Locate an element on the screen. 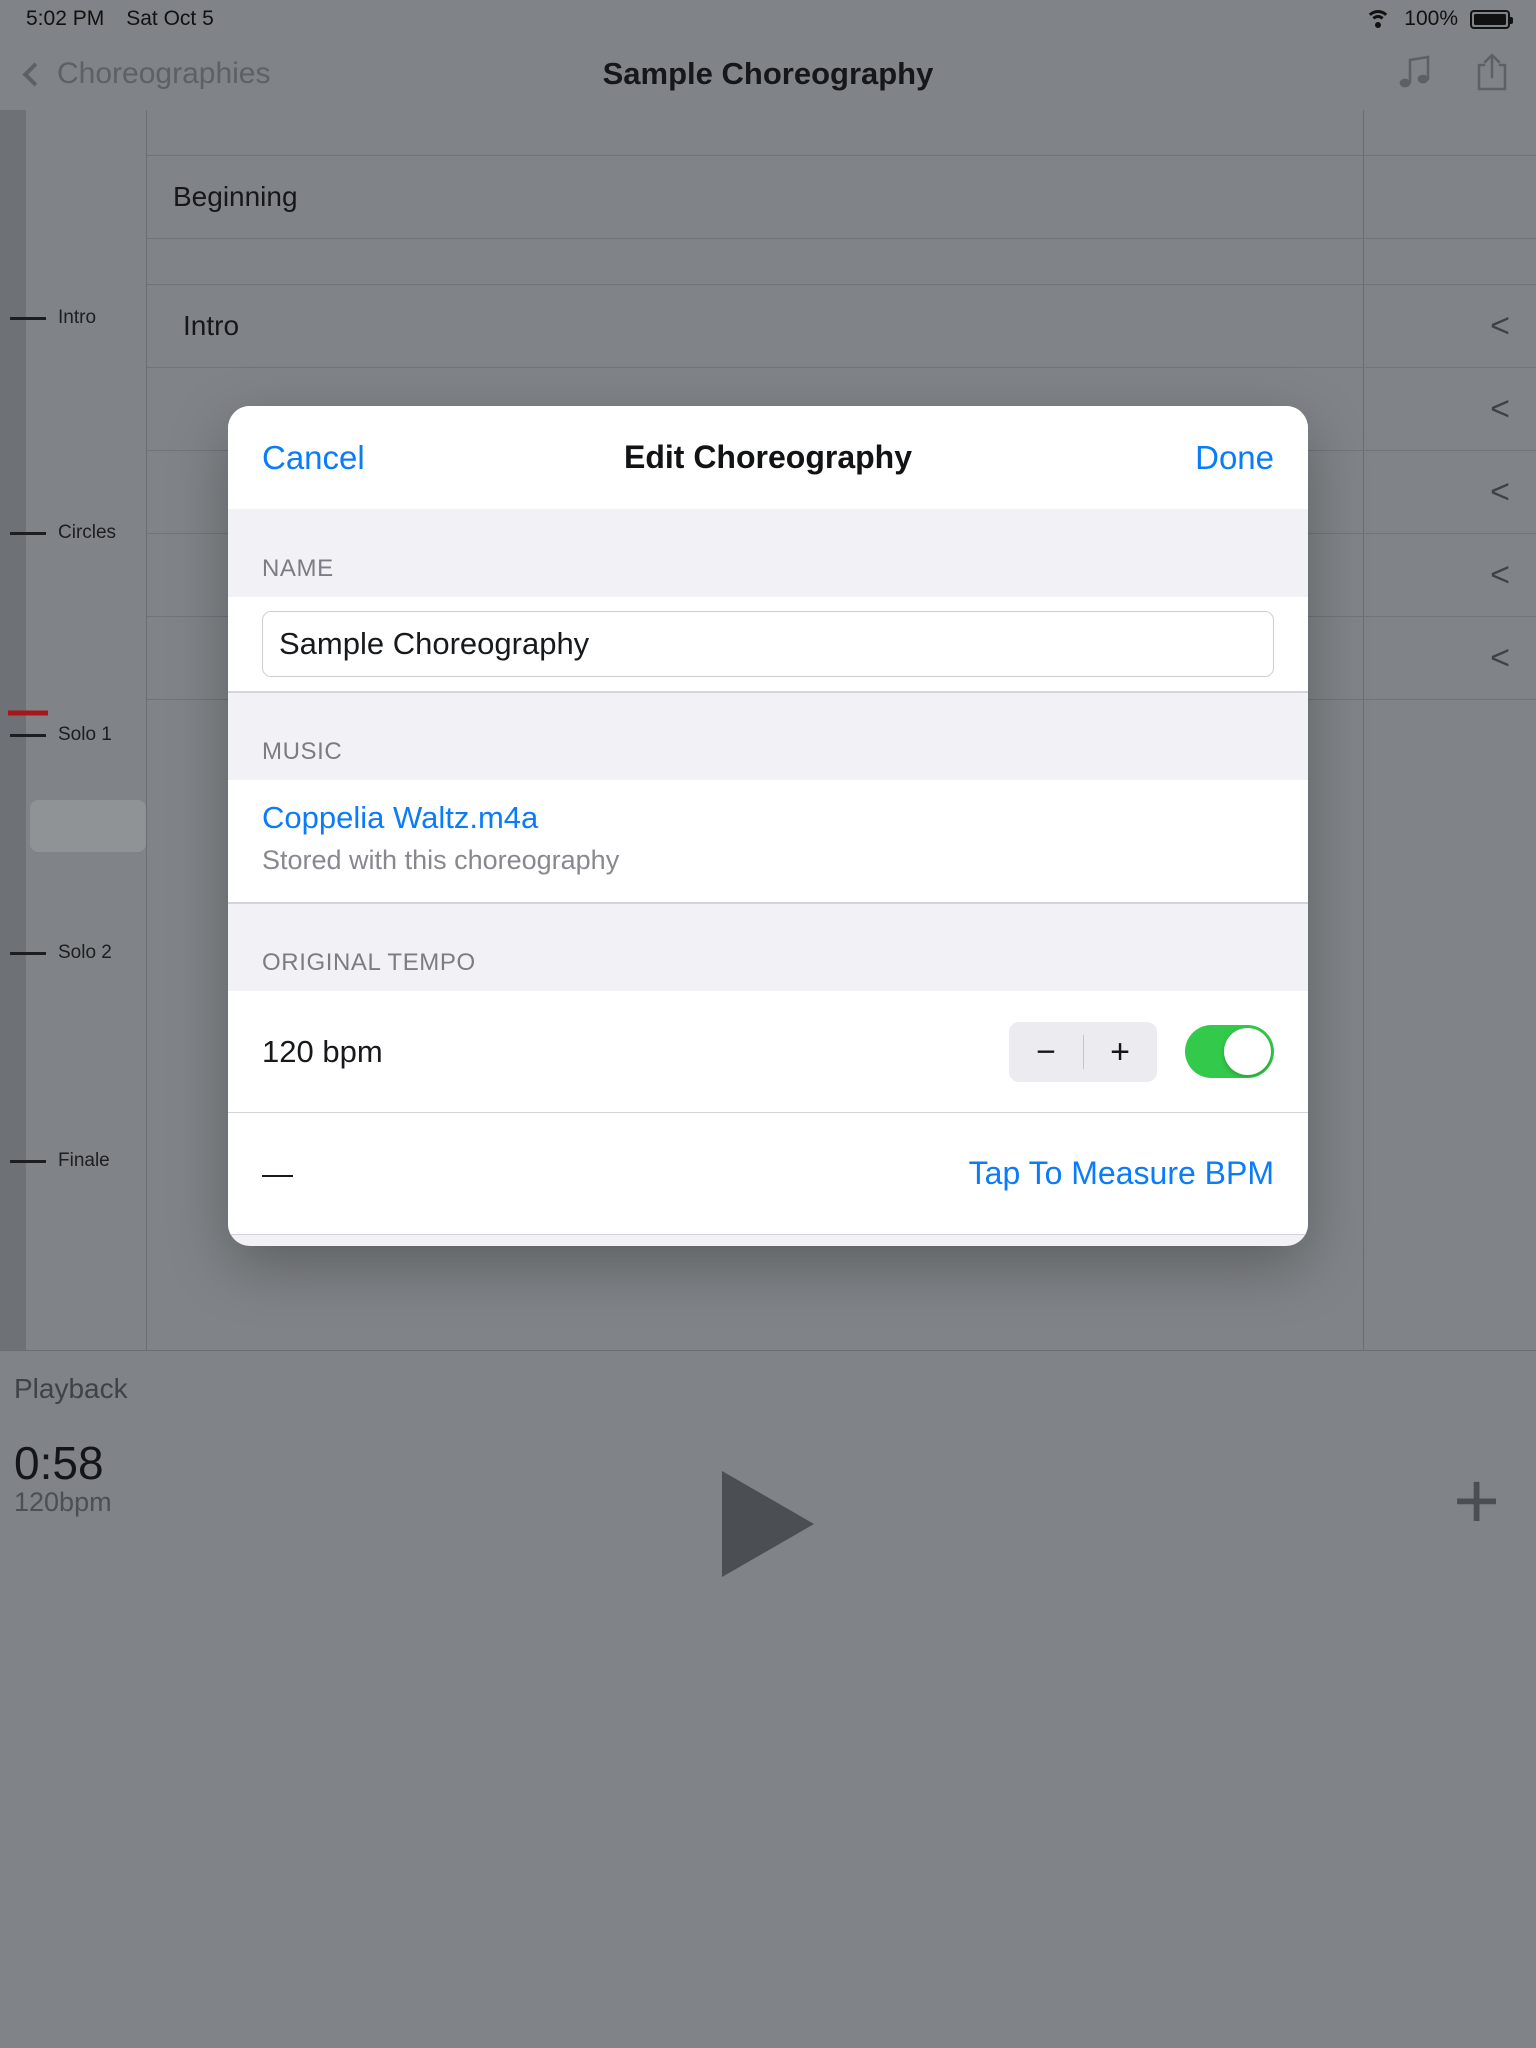  tempo-toggle-switch is located at coordinates (1229, 1051).